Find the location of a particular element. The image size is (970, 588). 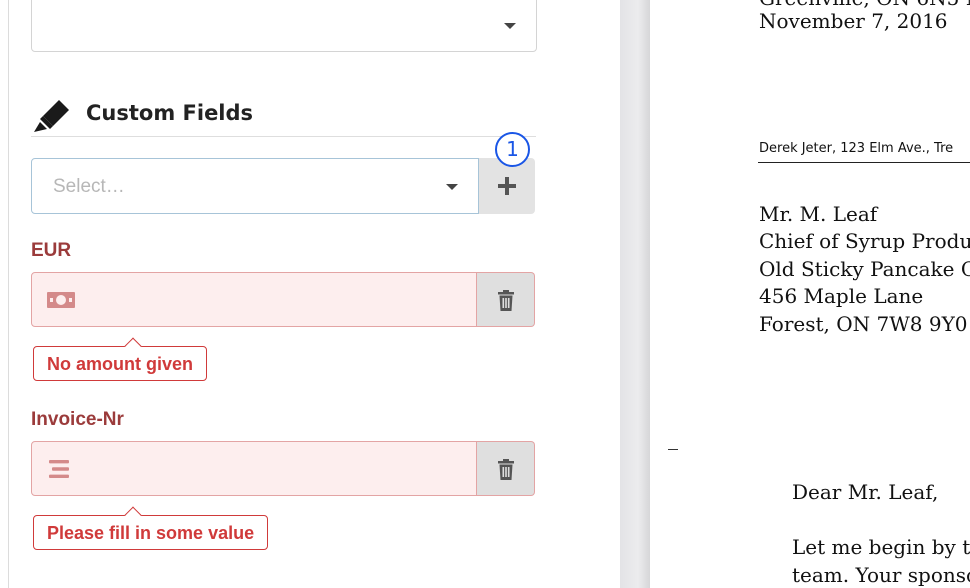

section-title: Custom Fields is located at coordinates (170, 113).